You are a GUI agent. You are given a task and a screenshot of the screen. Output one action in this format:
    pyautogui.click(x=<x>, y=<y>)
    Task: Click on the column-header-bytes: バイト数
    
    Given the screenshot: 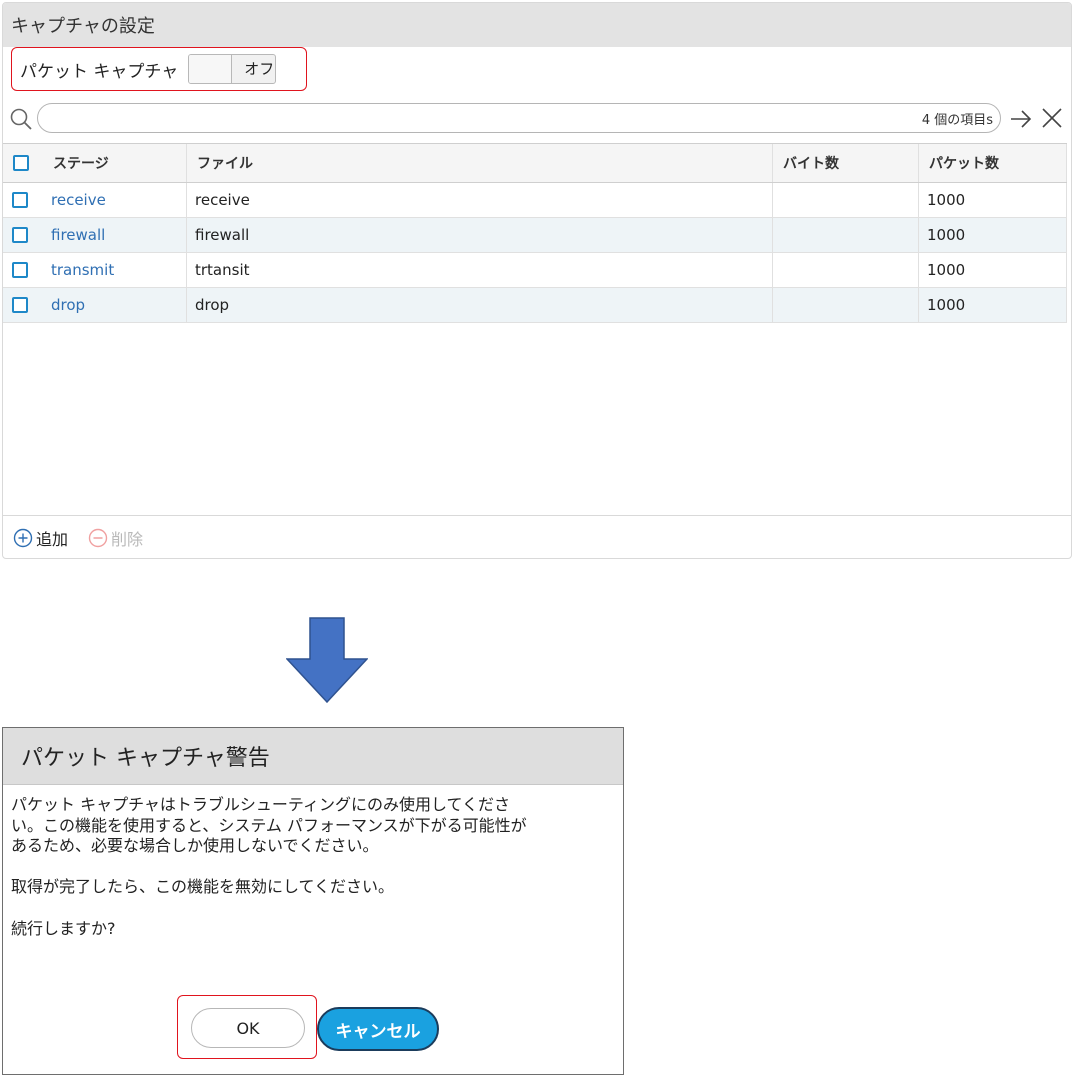 What is the action you would take?
    pyautogui.click(x=846, y=163)
    